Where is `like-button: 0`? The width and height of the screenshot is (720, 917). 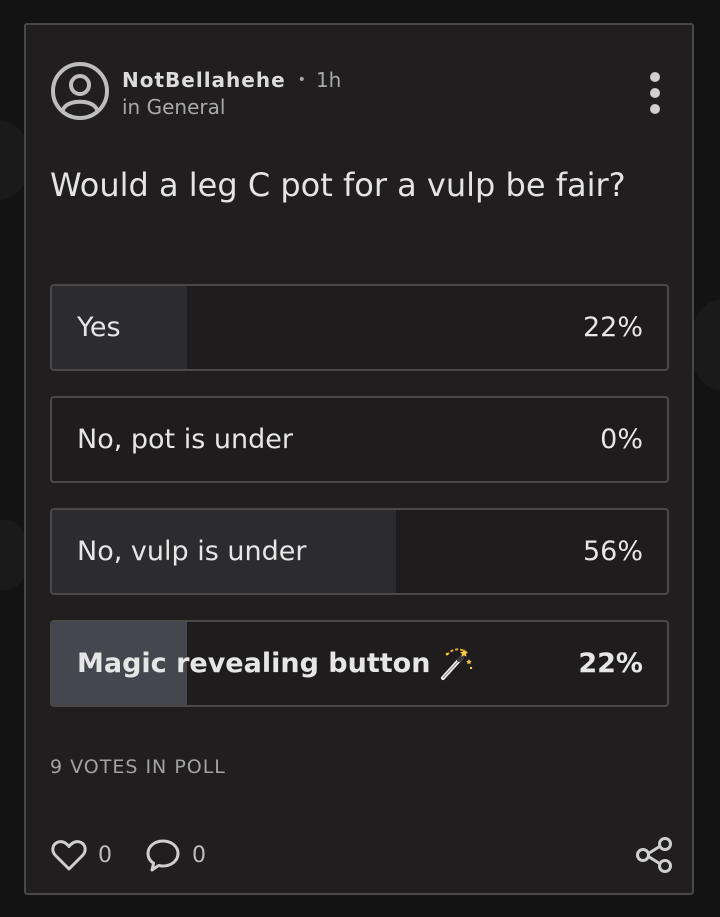
like-button: 0 is located at coordinates (81, 855).